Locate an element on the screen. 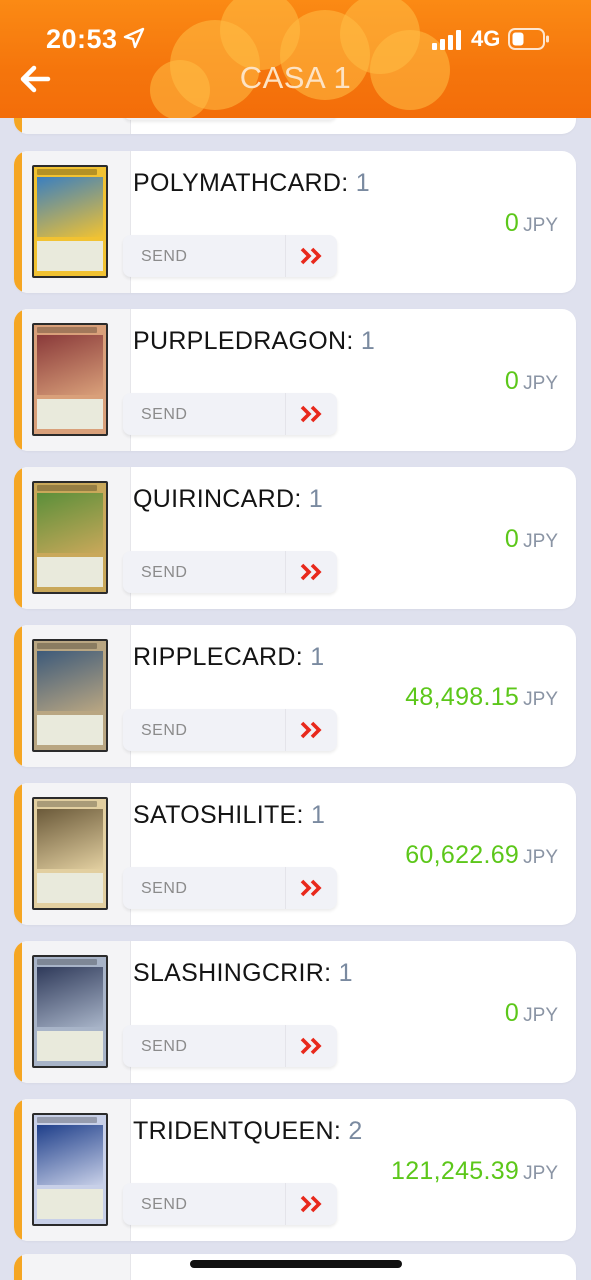 The width and height of the screenshot is (591, 1280). status-time: 20:53 is located at coordinates (82, 39).